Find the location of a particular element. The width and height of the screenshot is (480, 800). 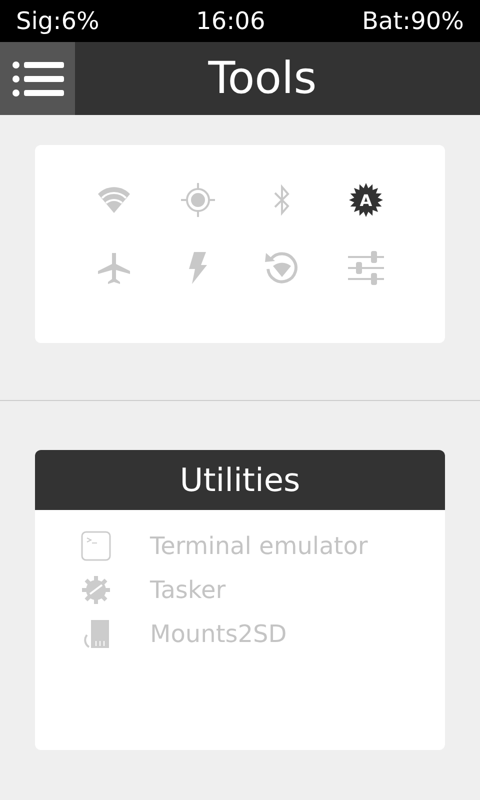

wifi-icon is located at coordinates (114, 200).